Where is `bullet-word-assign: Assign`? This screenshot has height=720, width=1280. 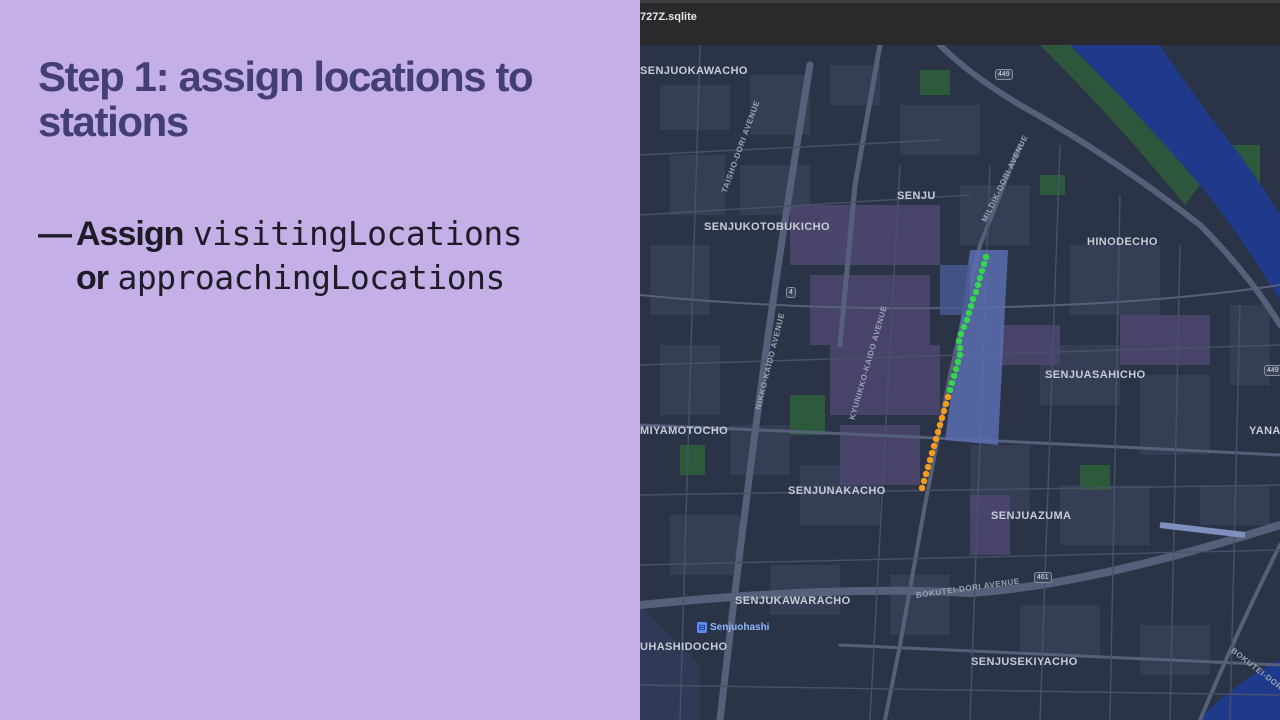
bullet-word-assign: Assign is located at coordinates (130, 234).